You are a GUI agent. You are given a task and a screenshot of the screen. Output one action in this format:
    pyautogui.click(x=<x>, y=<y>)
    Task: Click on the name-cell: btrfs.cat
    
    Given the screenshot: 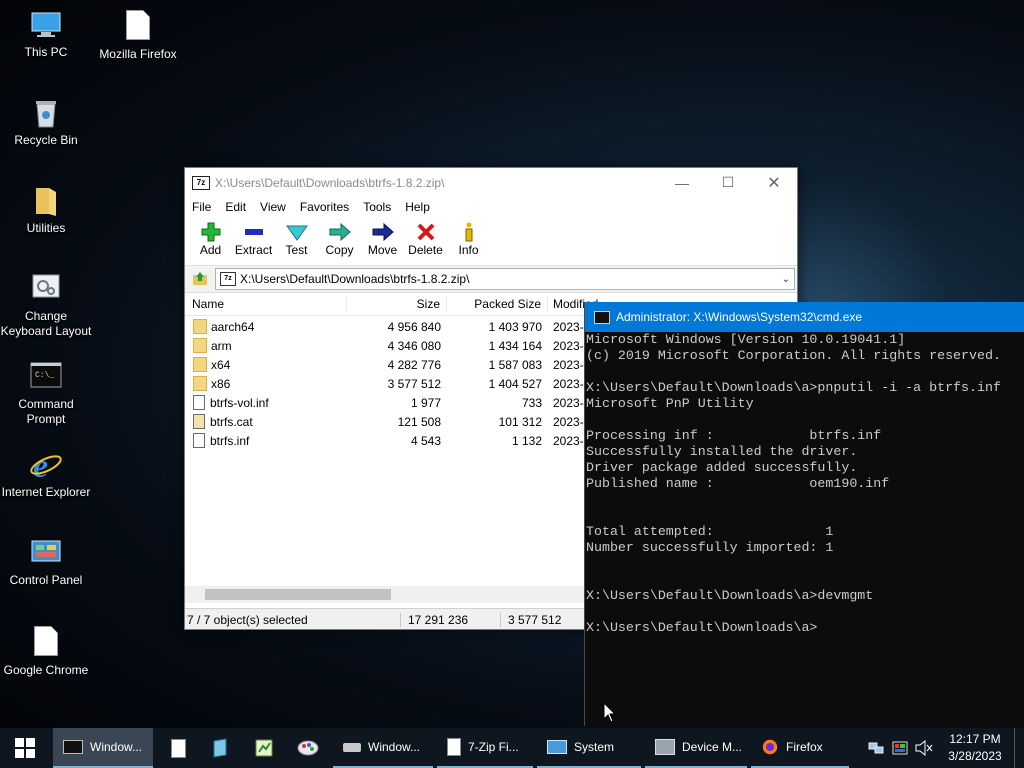 What is the action you would take?
    pyautogui.click(x=266, y=421)
    